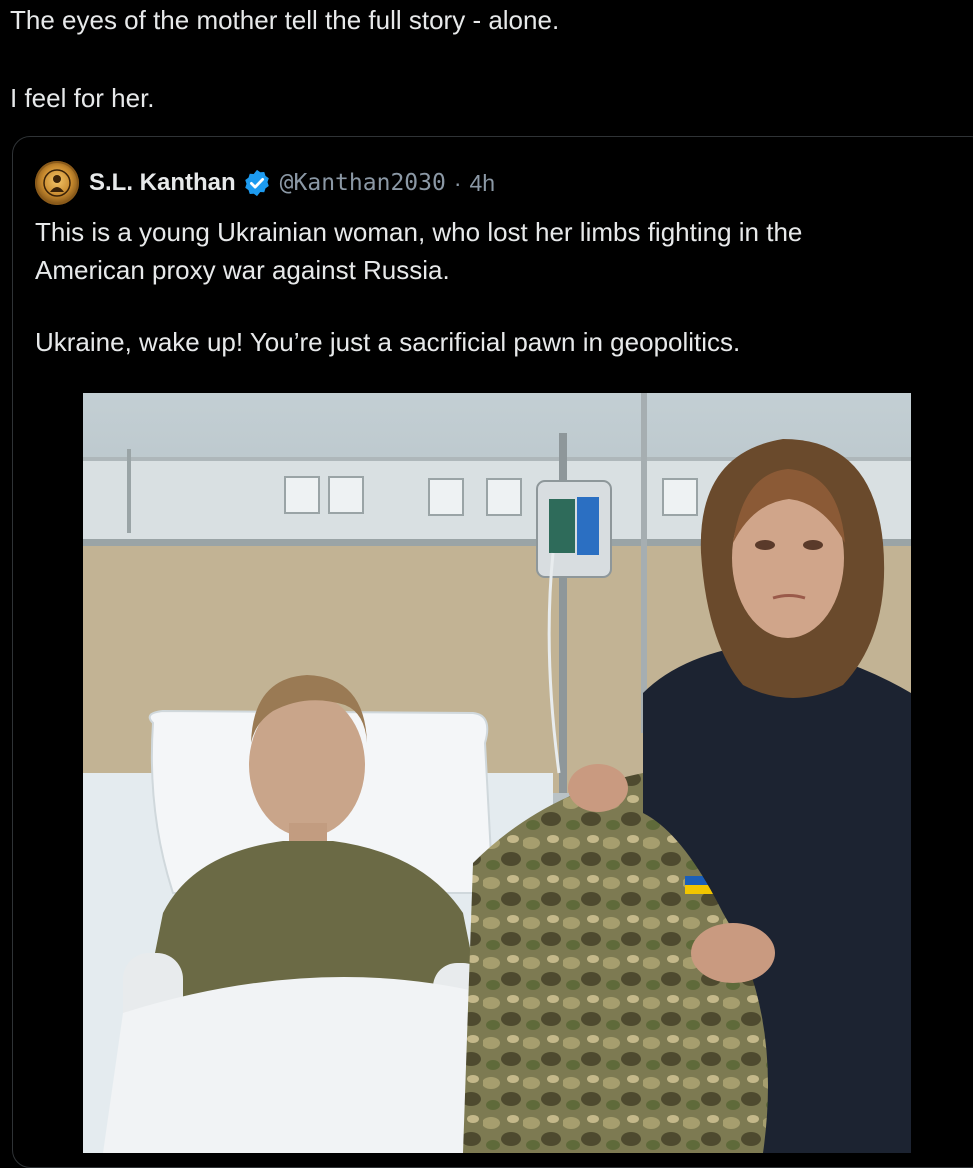 Image resolution: width=973 pixels, height=1168 pixels. What do you see at coordinates (242, 270) in the screenshot?
I see `quote-line-2: American proxy war against Russia.` at bounding box center [242, 270].